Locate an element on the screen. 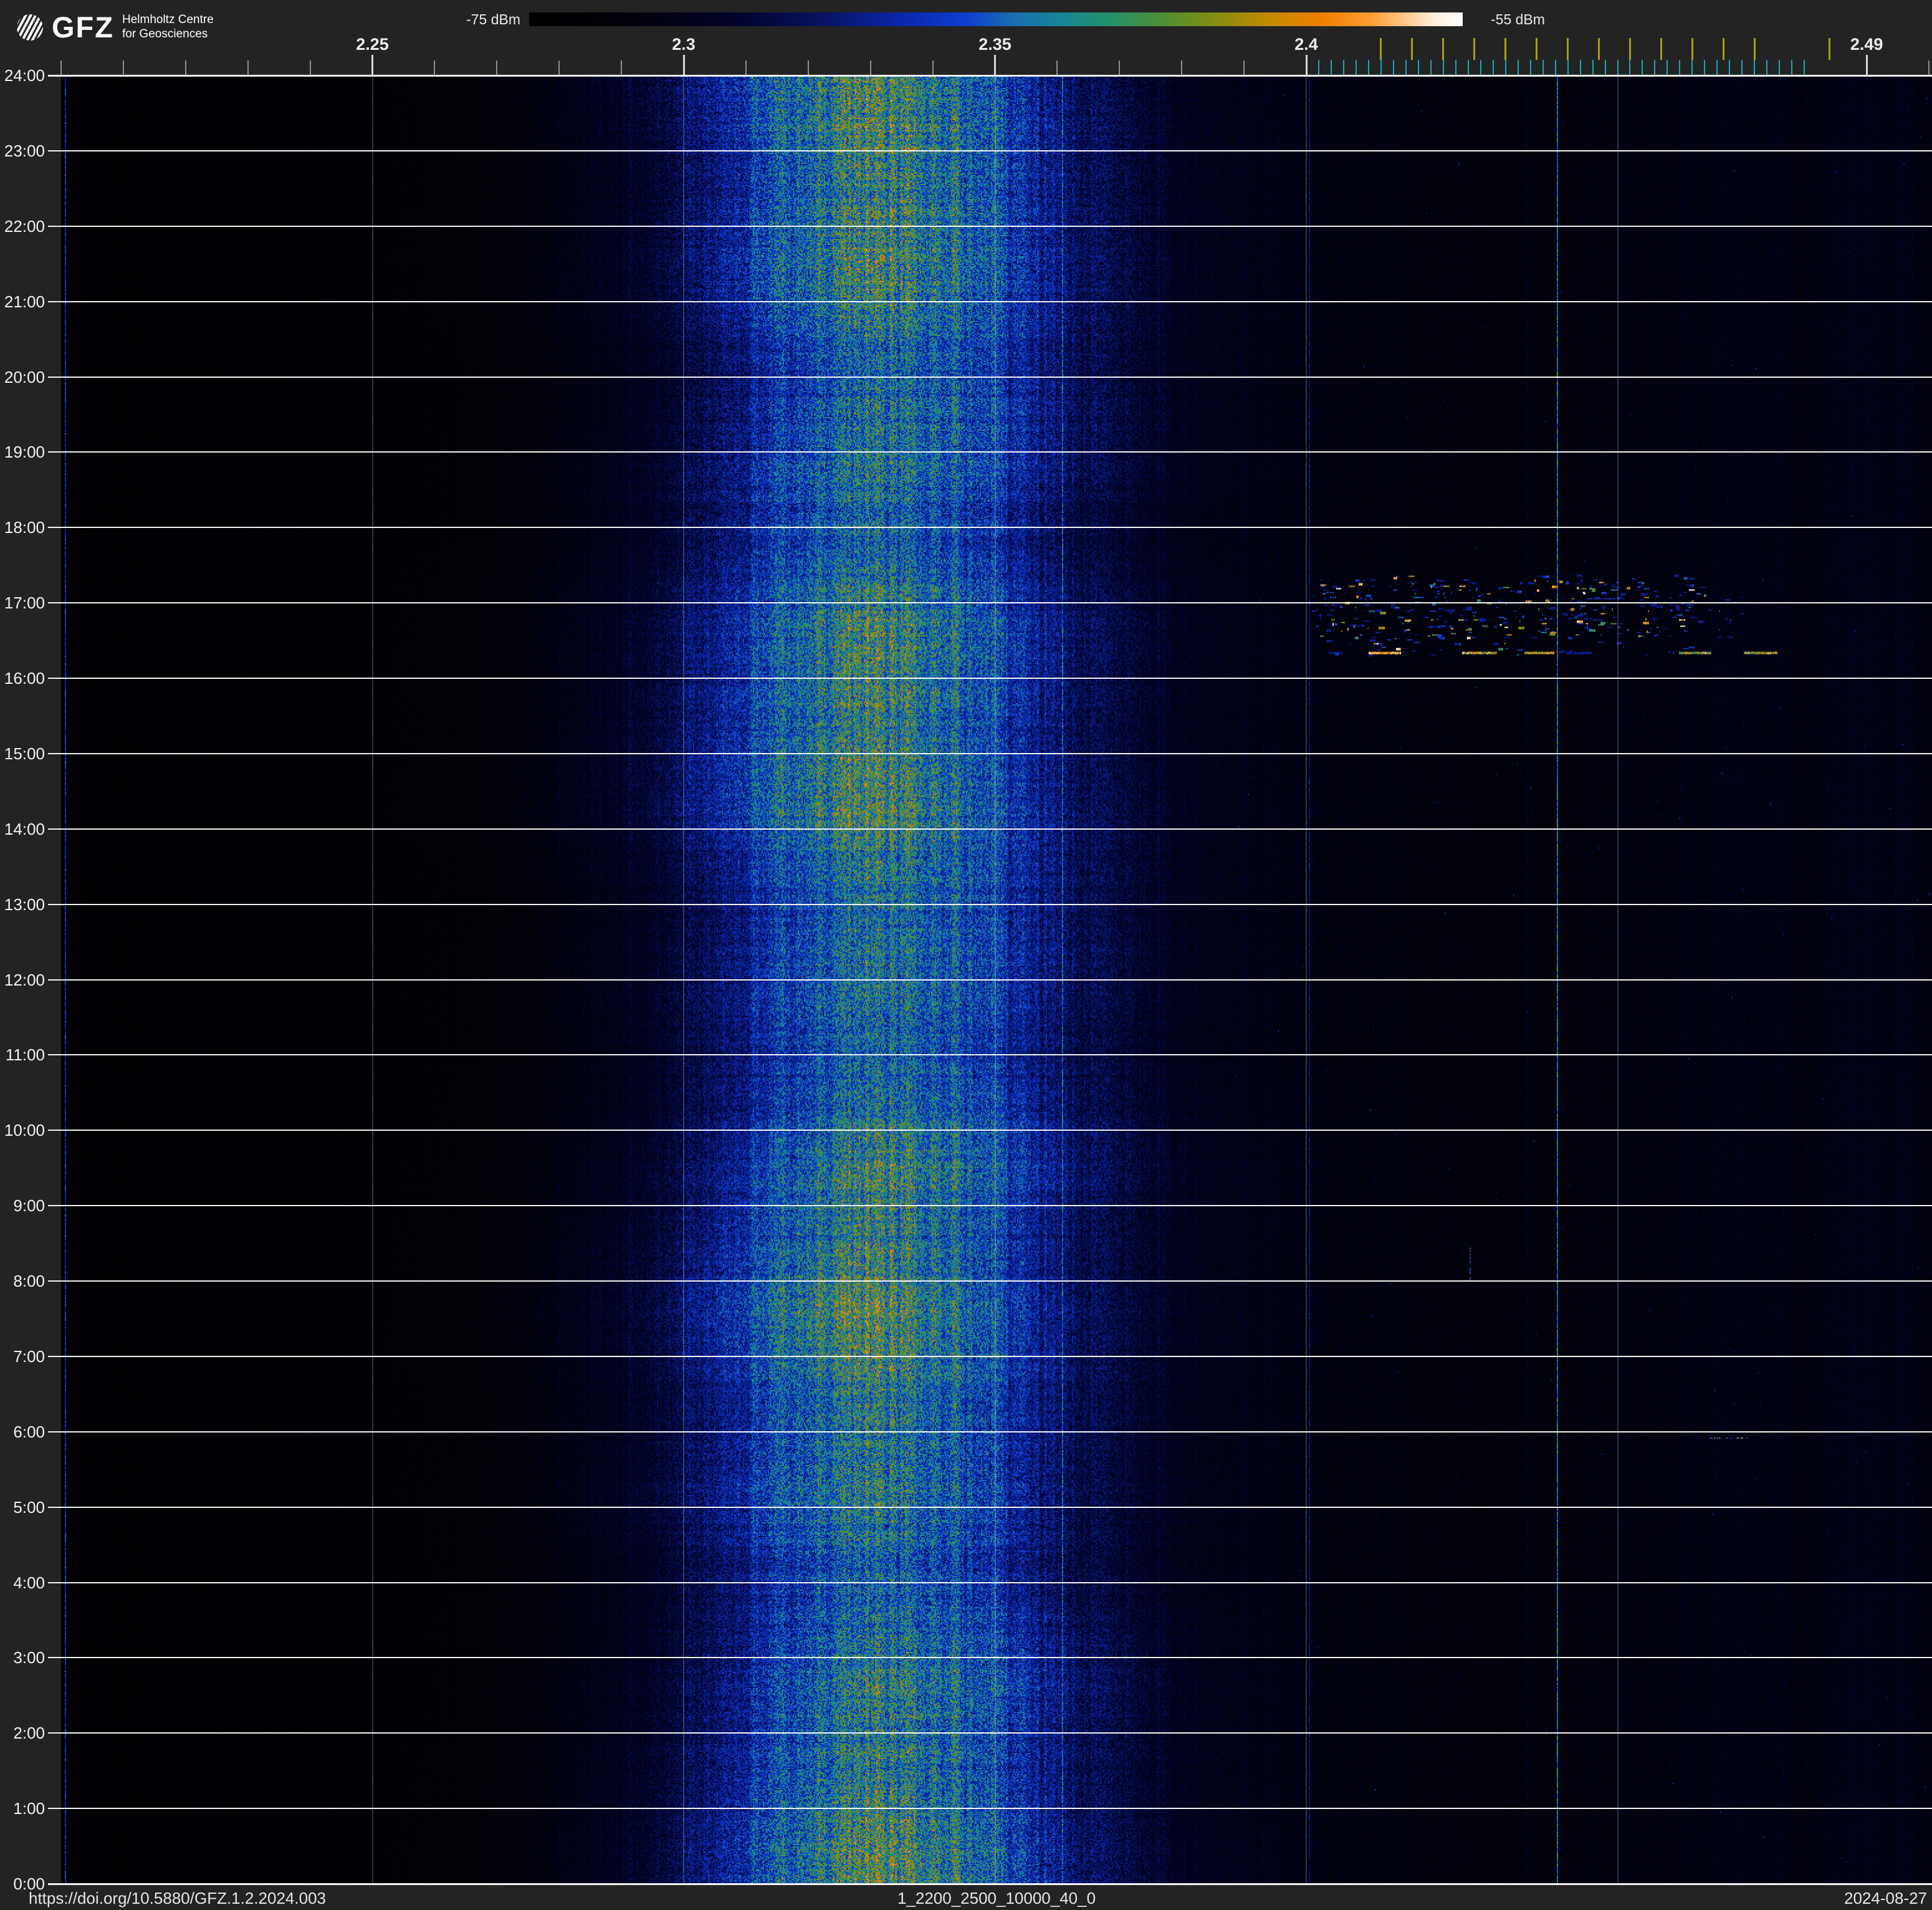 The height and width of the screenshot is (1910, 1932). time-label: 24:00 is located at coordinates (24, 75).